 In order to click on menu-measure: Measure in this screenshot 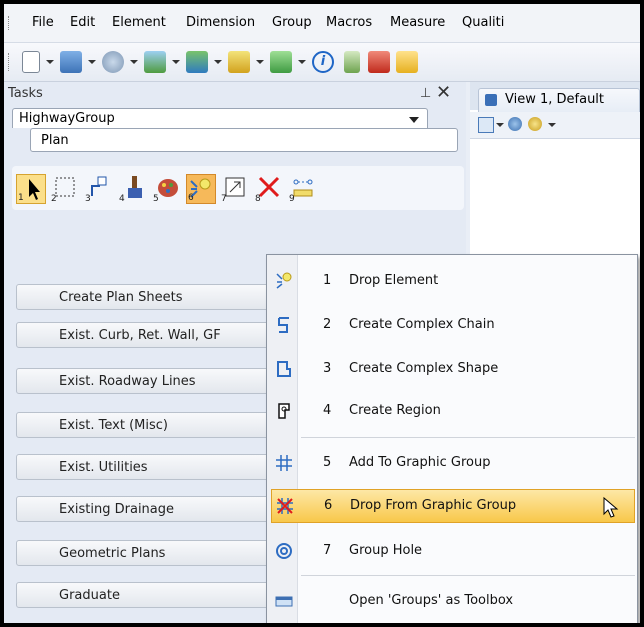, I will do `click(417, 22)`.